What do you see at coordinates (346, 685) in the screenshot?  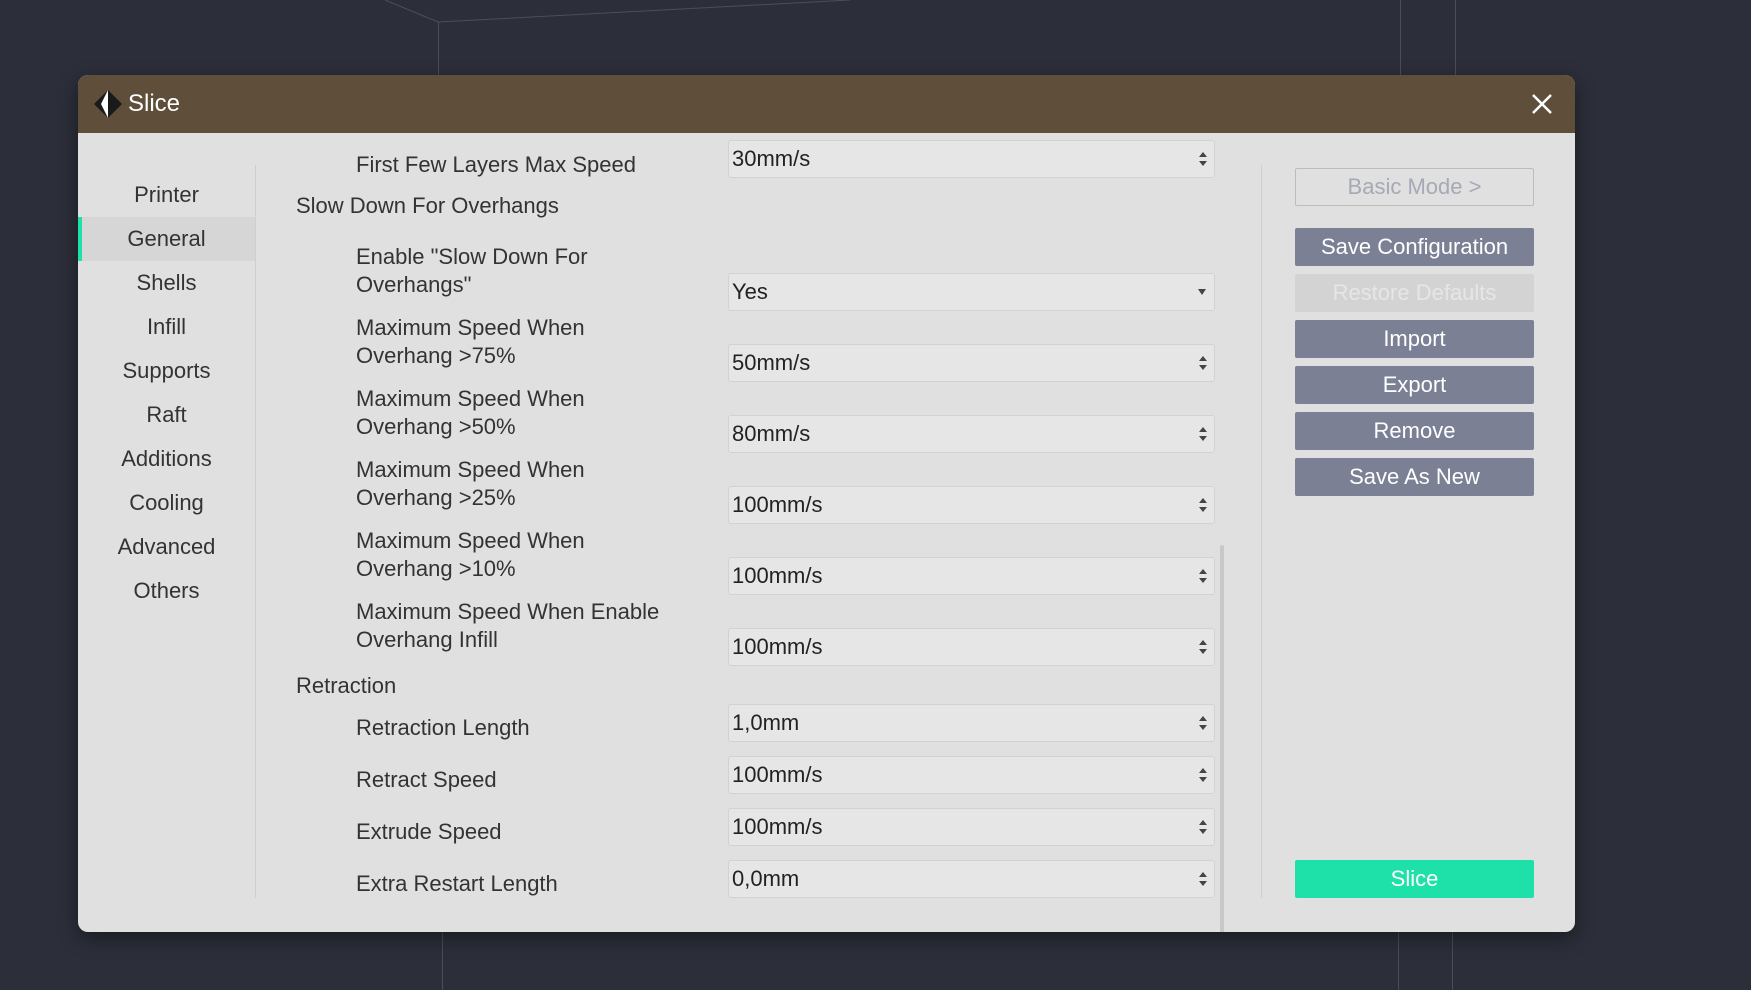 I see `section-title-retraction: Retraction` at bounding box center [346, 685].